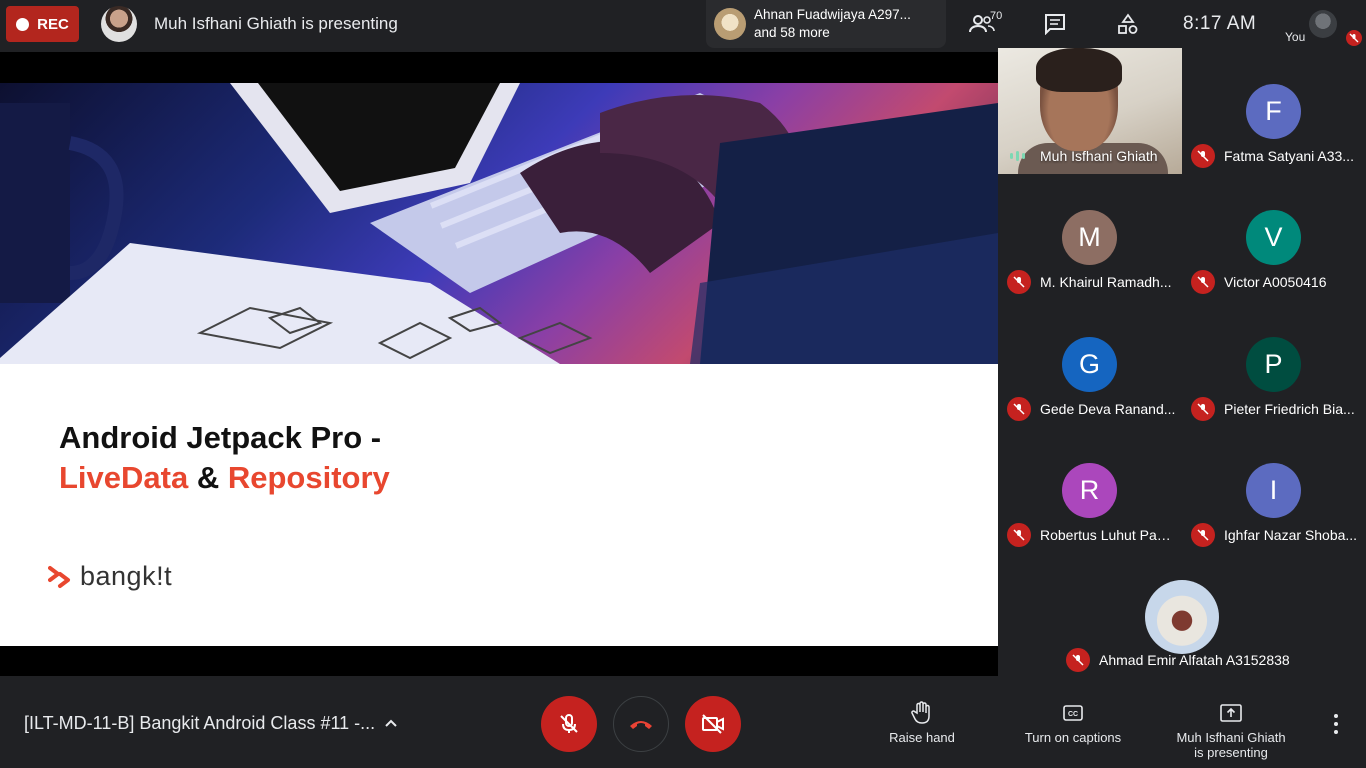  Describe the element at coordinates (1194, 660) in the screenshot. I see `featured-participant-name: Ahmad Emir Alfatah A3152838` at that location.